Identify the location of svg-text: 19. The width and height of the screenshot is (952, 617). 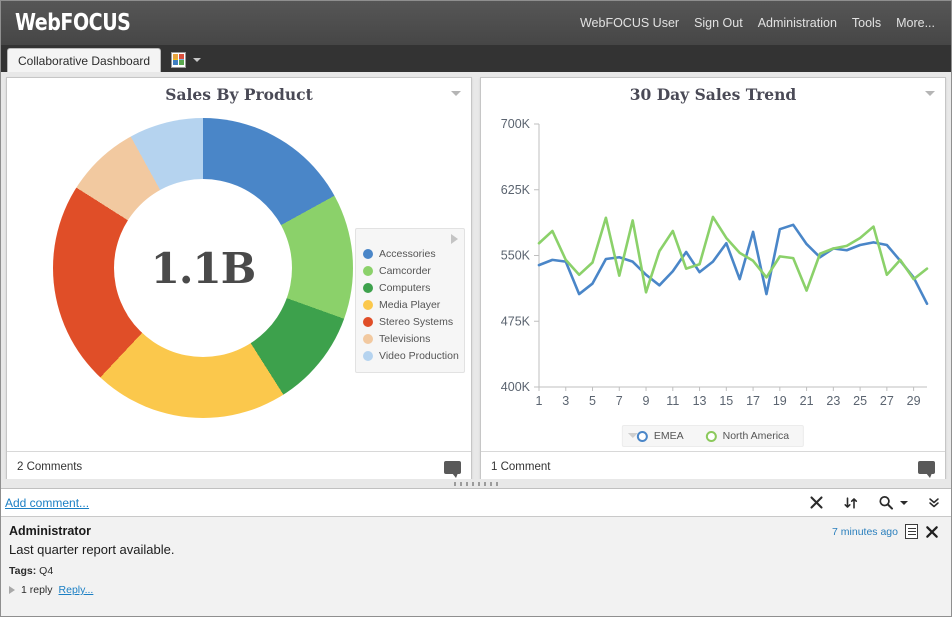
(780, 401).